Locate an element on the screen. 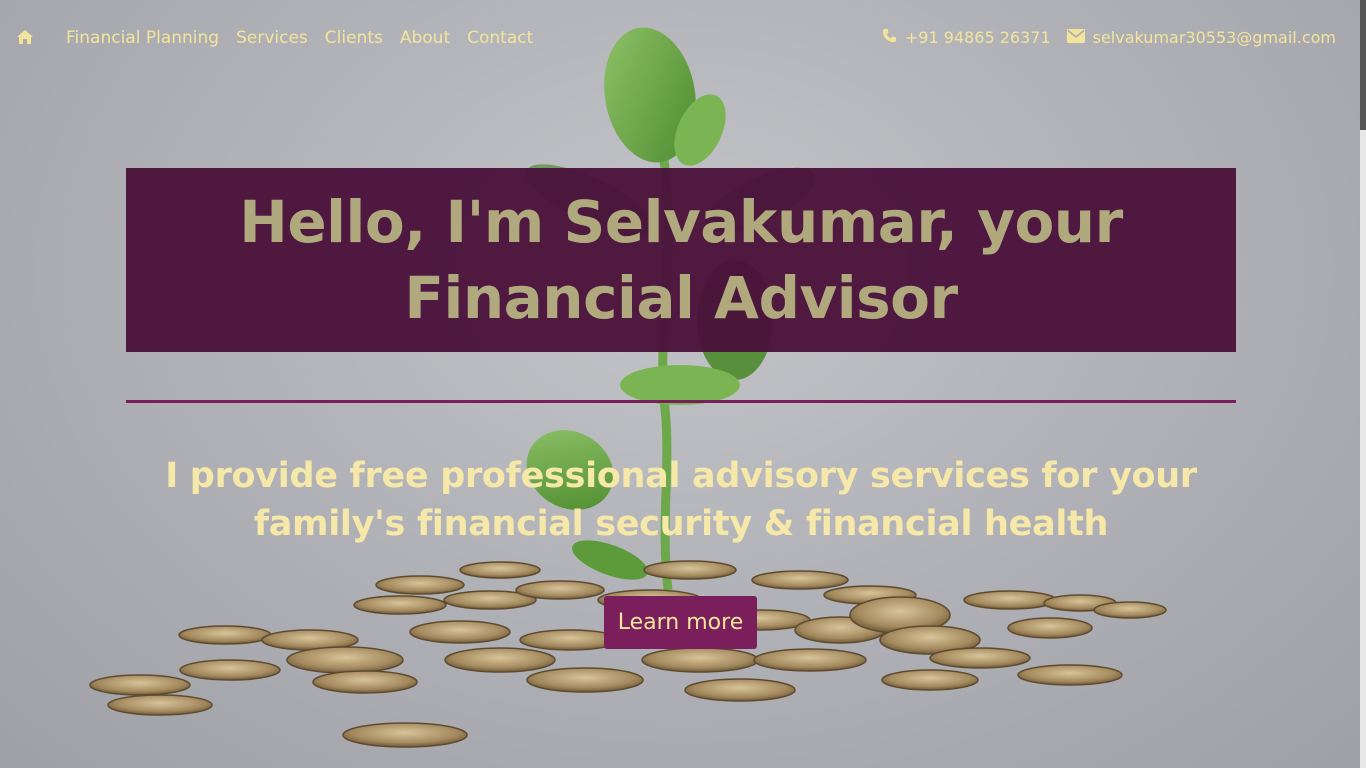 This screenshot has height=768, width=1366. nav-link-about: About is located at coordinates (425, 38).